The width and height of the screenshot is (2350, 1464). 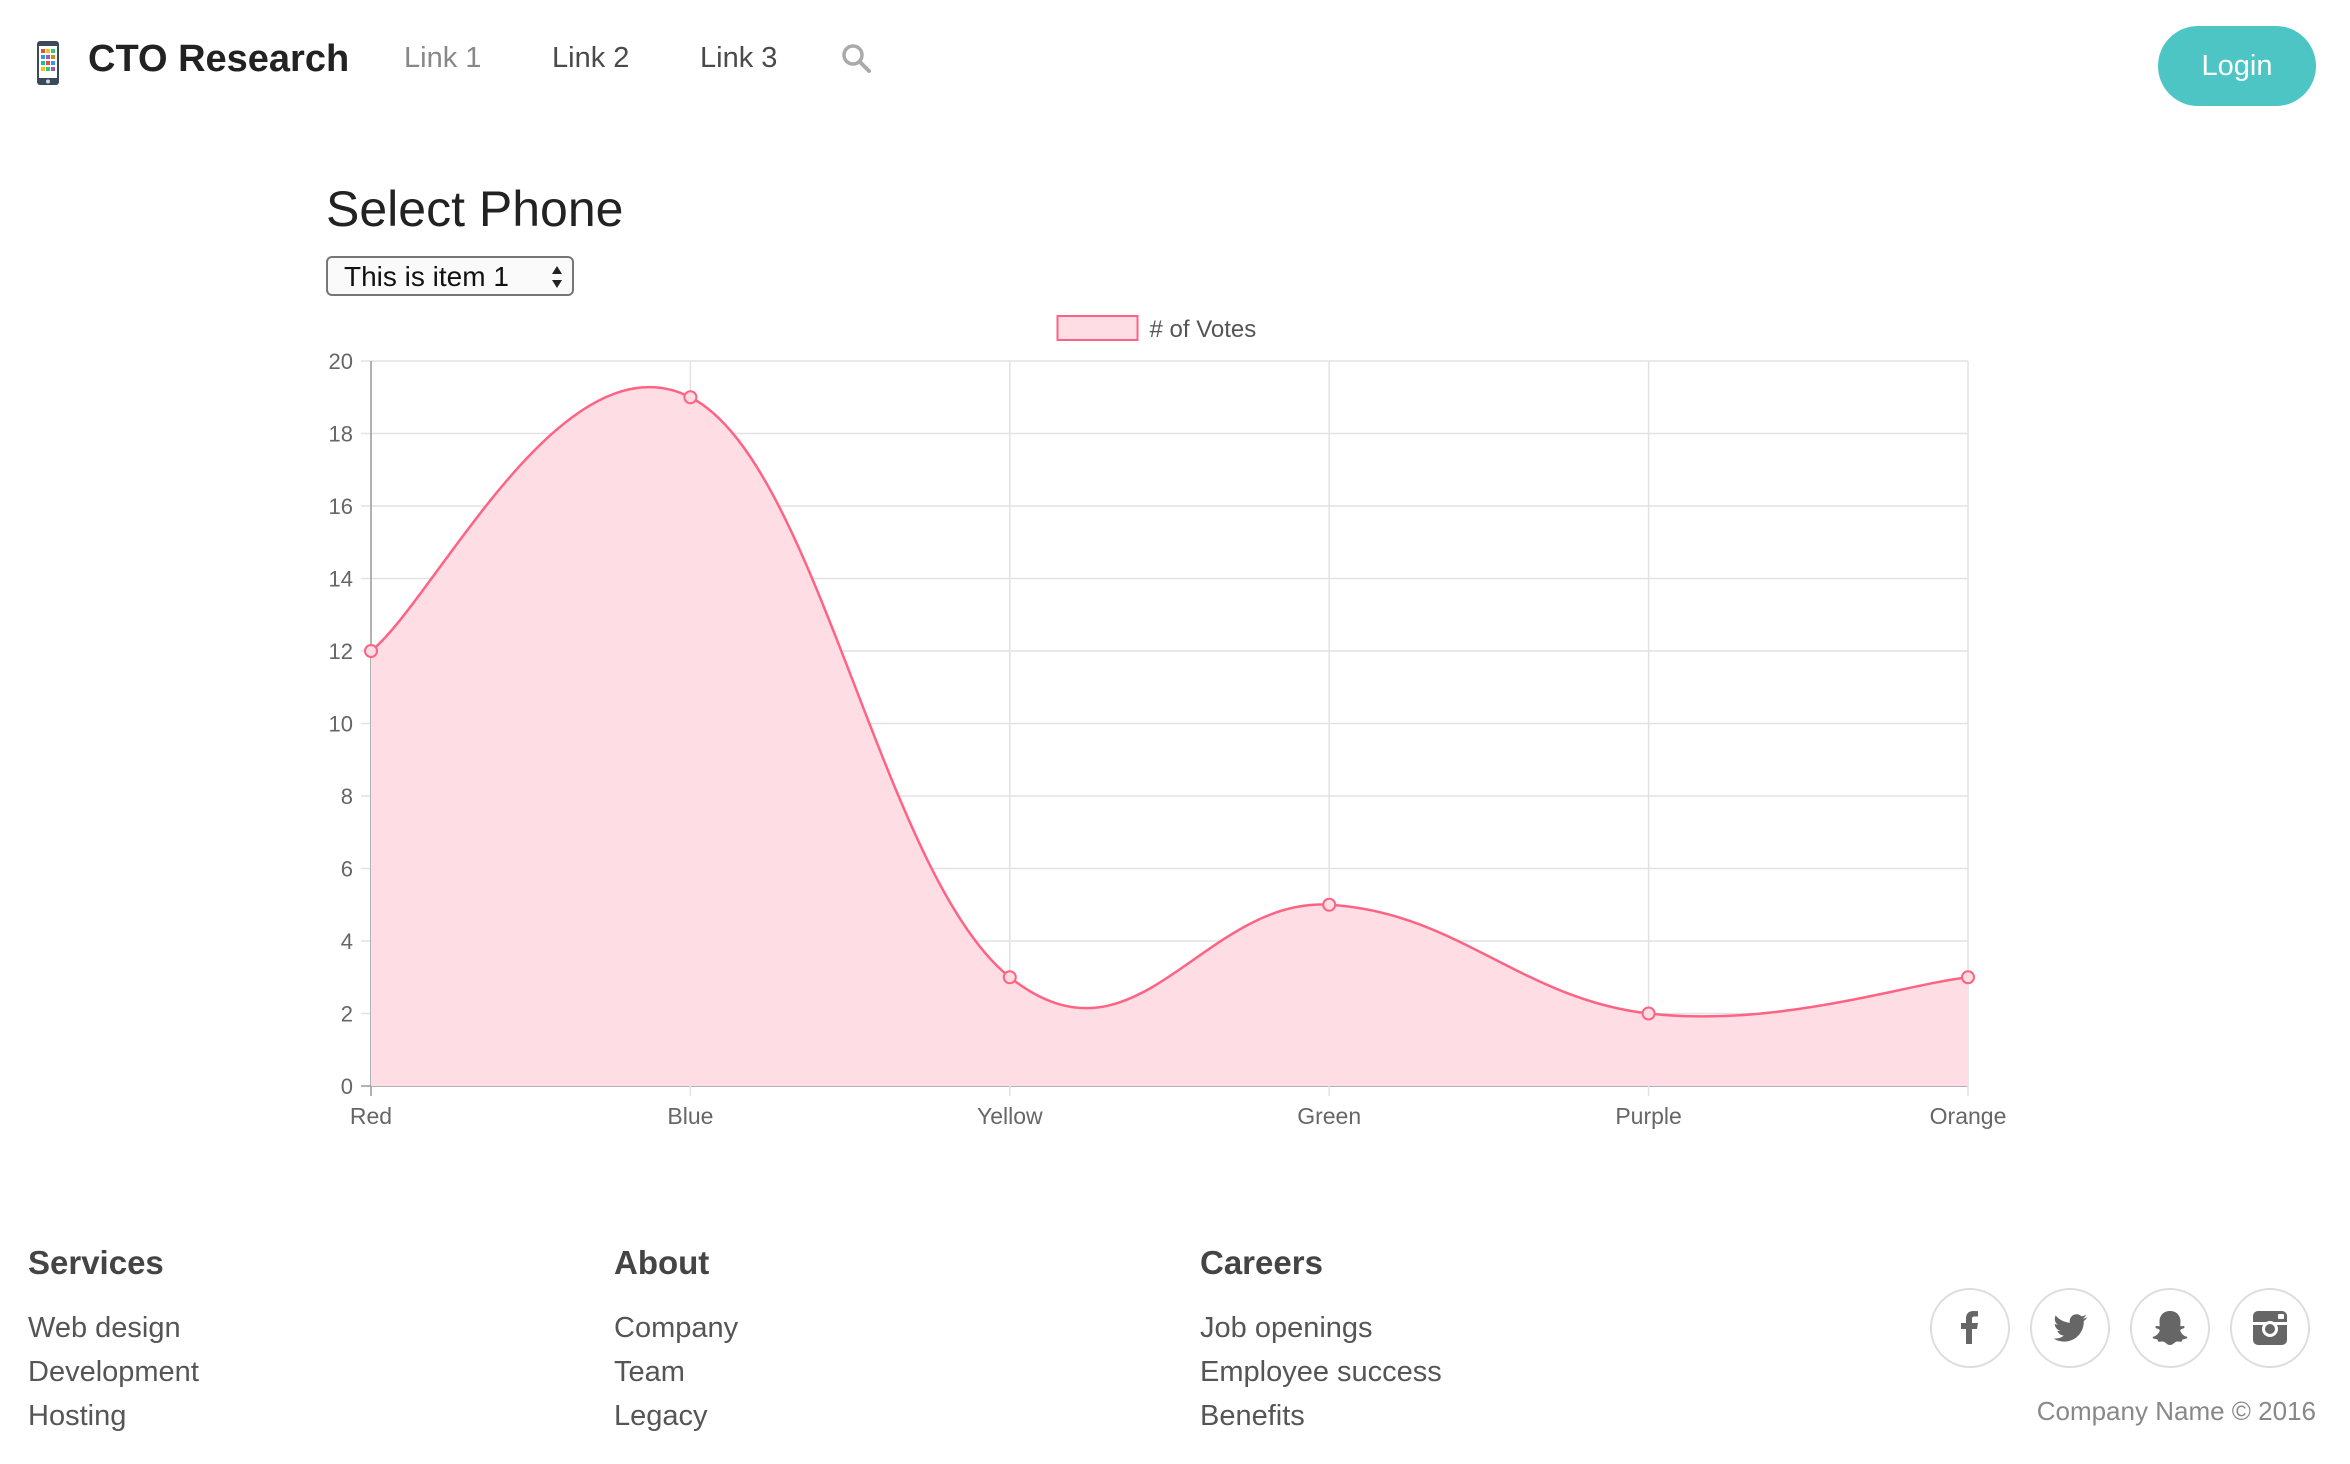 What do you see at coordinates (557, 277) in the screenshot?
I see `select-arrows-icon` at bounding box center [557, 277].